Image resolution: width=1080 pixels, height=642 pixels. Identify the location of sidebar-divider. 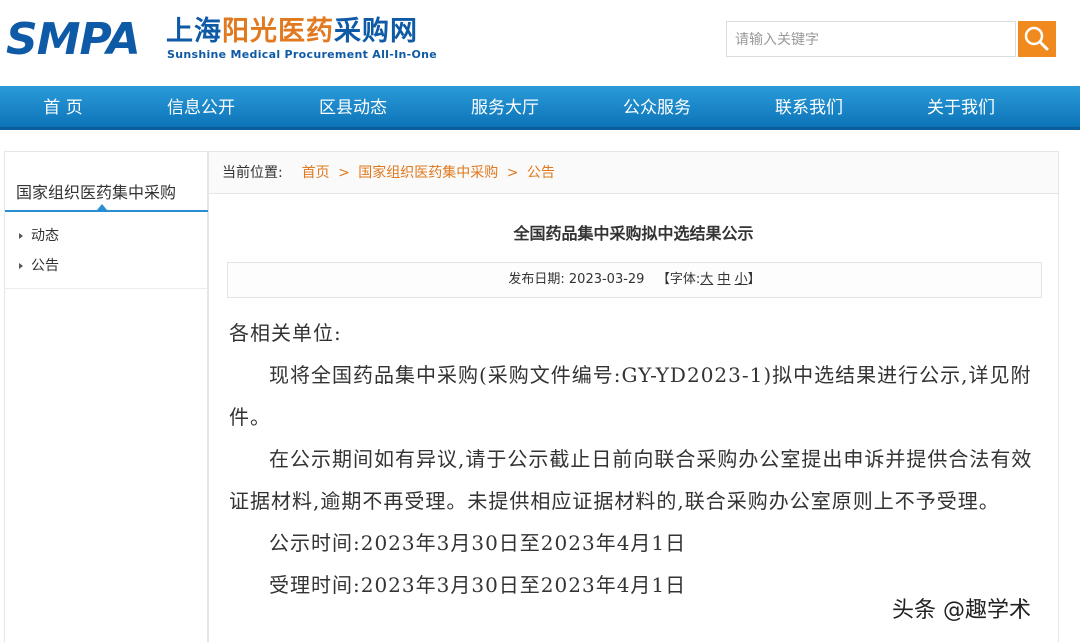
(106, 288).